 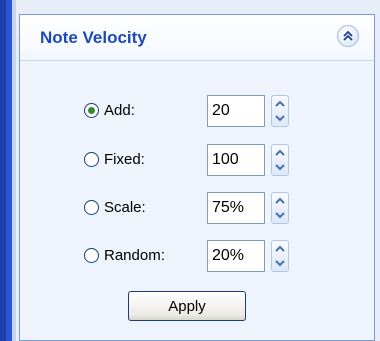 I want to click on fixed-spin-up-button, so click(x=280, y=152).